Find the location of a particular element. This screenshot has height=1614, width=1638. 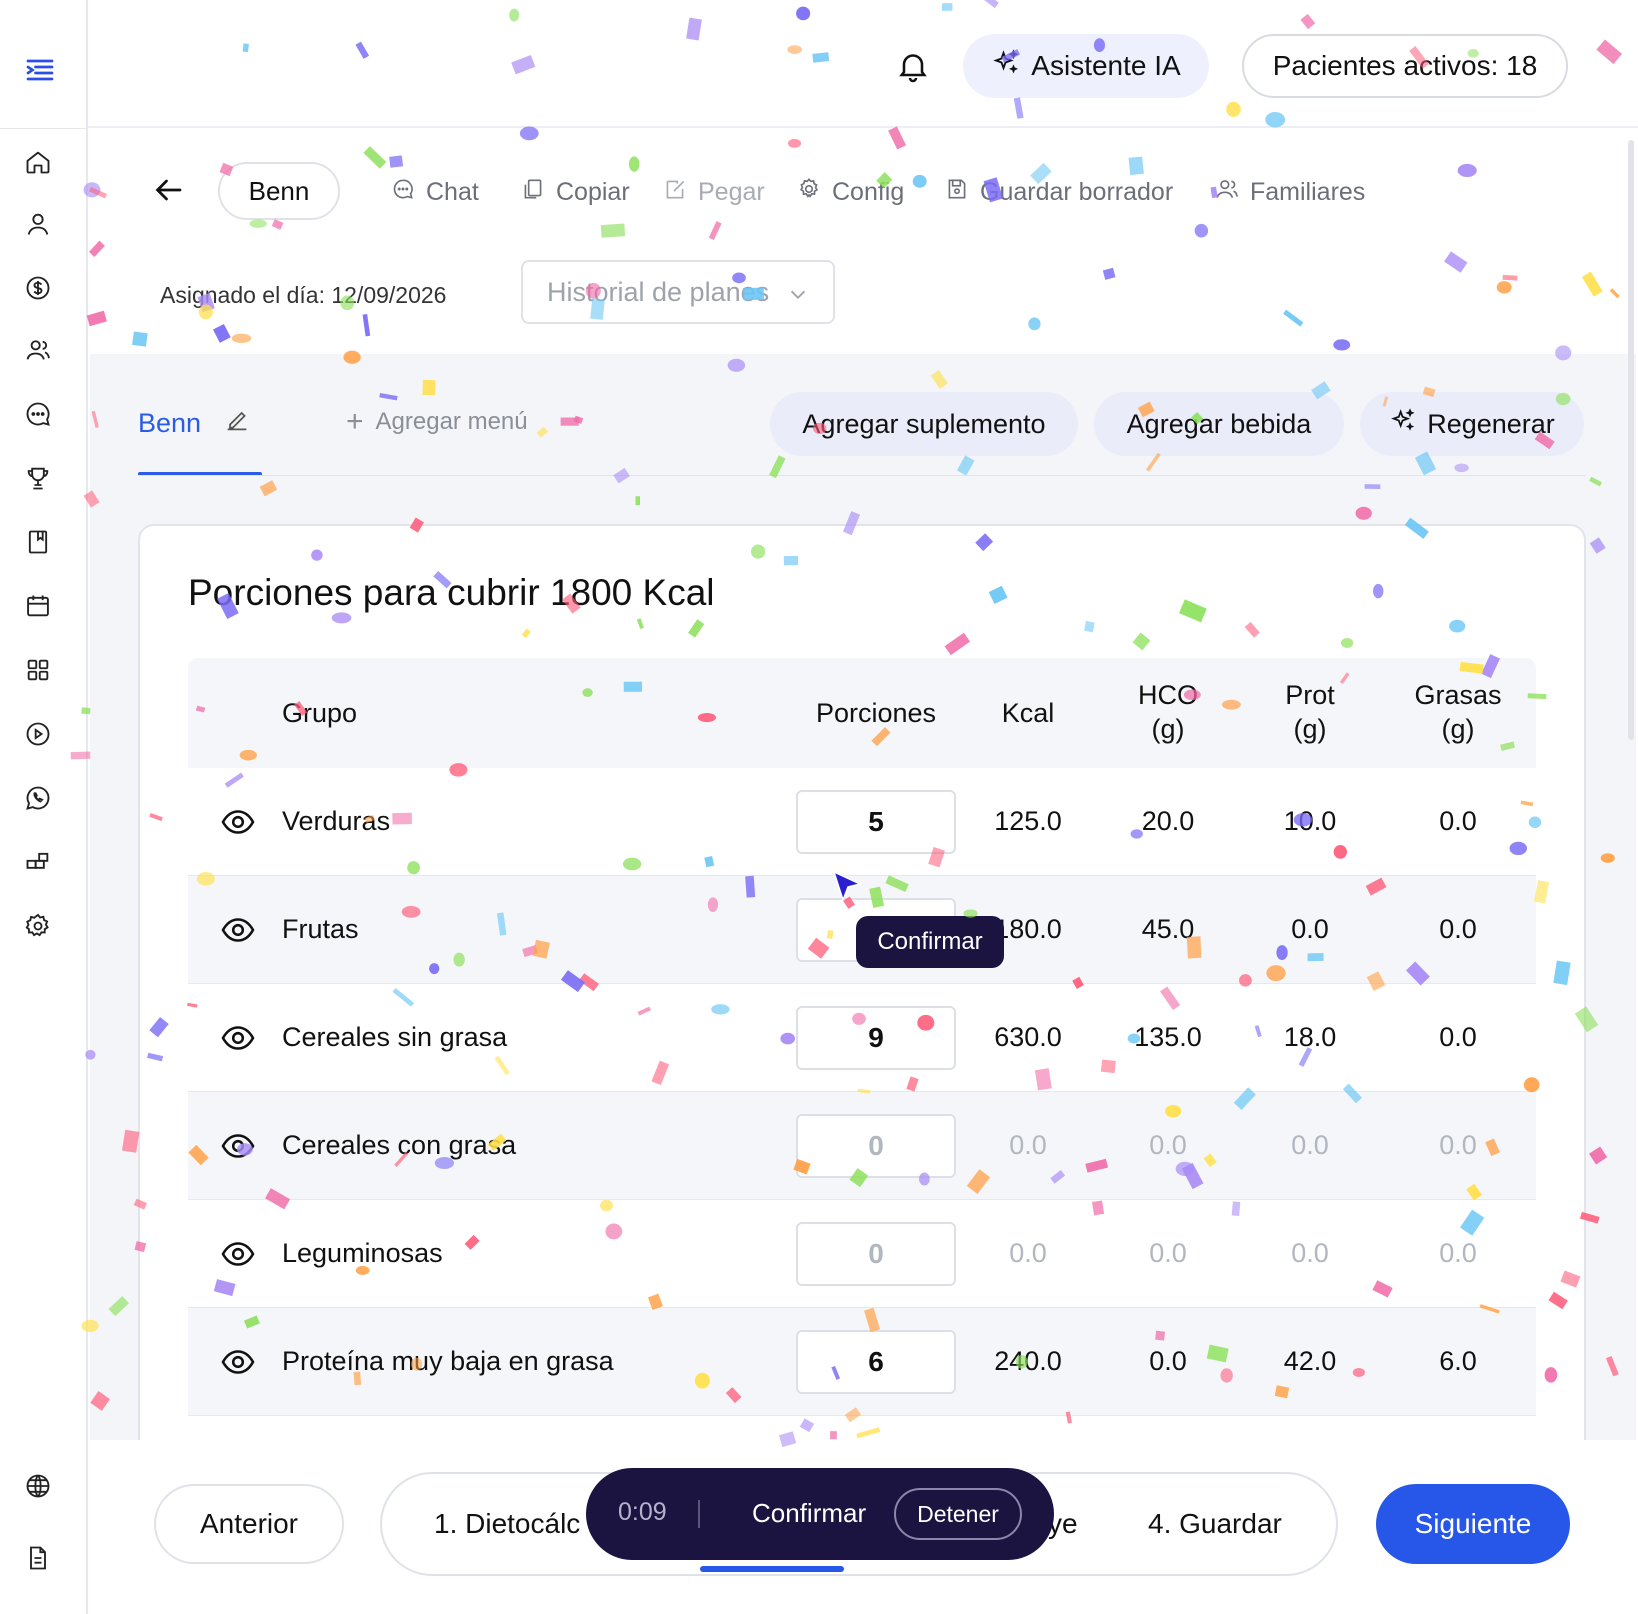

play-icon is located at coordinates (38, 734).